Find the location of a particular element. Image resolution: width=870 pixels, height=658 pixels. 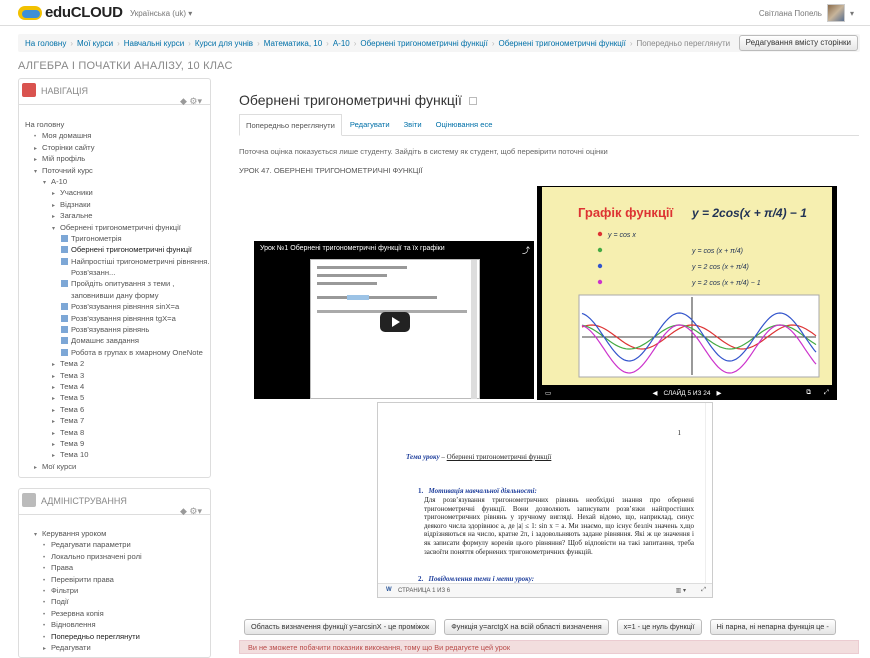

item-label: Перевірити права is located at coordinates (82, 579).